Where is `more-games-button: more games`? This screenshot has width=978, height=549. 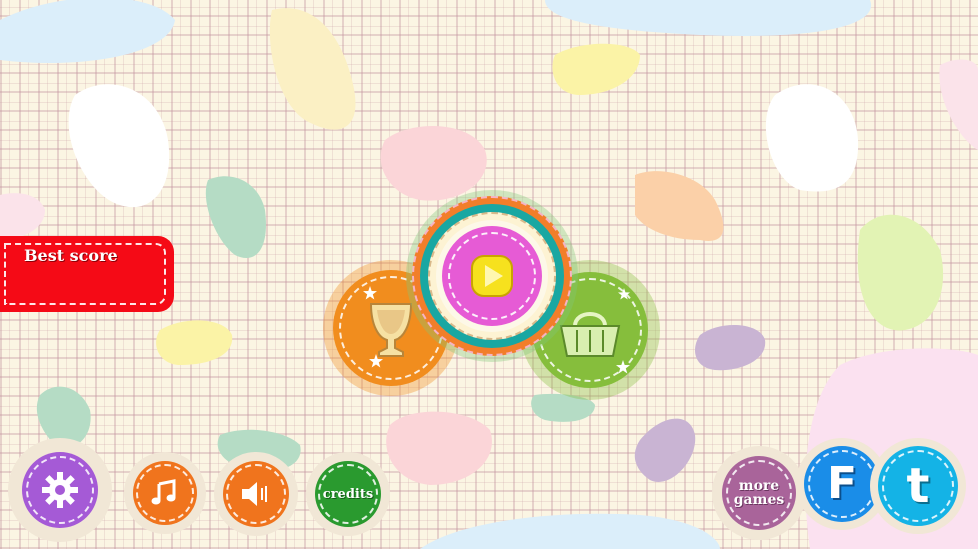
more-games-button: more games is located at coordinates (759, 493).